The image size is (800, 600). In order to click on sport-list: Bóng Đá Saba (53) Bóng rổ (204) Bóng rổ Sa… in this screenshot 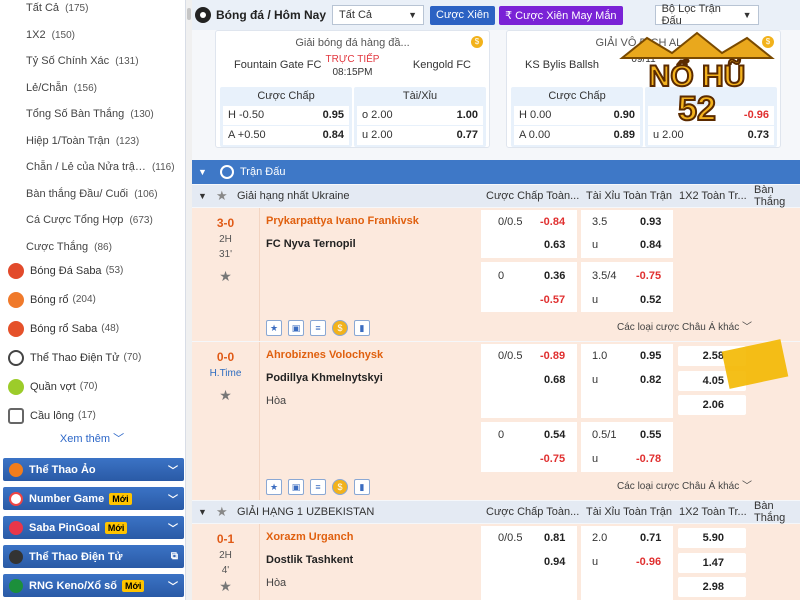, I will do `click(92, 343)`.